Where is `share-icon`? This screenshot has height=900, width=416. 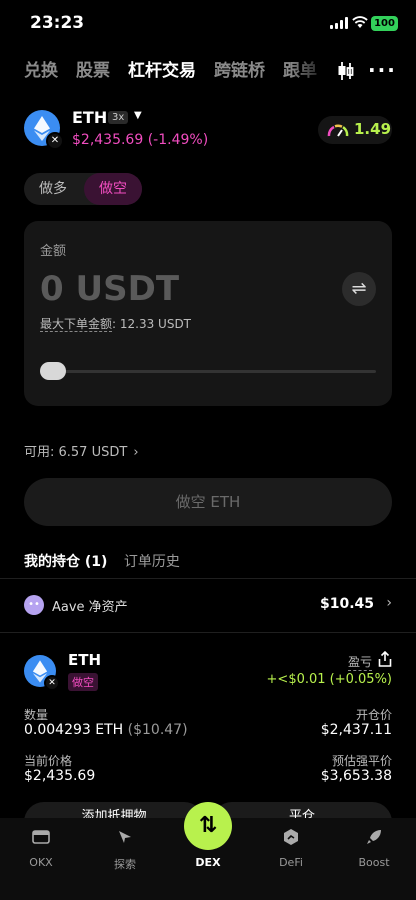
share-icon is located at coordinates (385, 659).